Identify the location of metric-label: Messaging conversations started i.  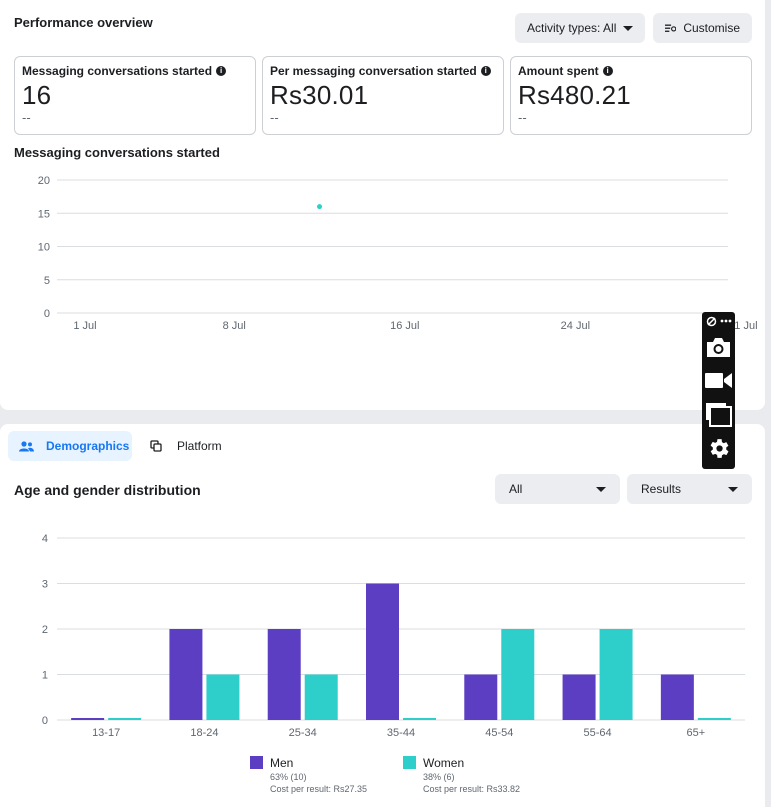
(135, 71).